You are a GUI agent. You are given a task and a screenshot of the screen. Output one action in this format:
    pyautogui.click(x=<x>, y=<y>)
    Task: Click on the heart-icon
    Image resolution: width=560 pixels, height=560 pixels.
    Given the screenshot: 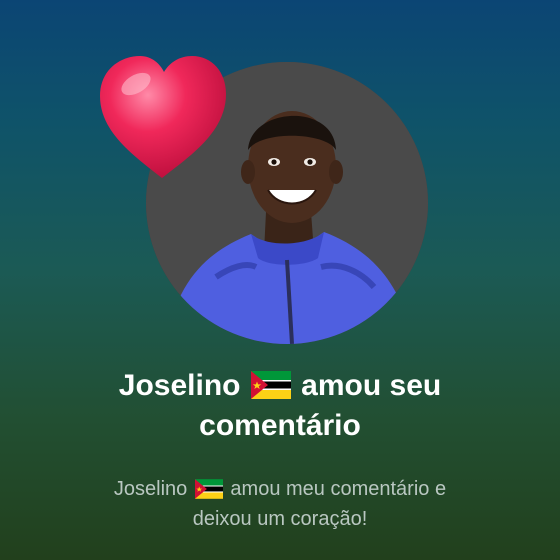 What is the action you would take?
    pyautogui.click(x=163, y=117)
    